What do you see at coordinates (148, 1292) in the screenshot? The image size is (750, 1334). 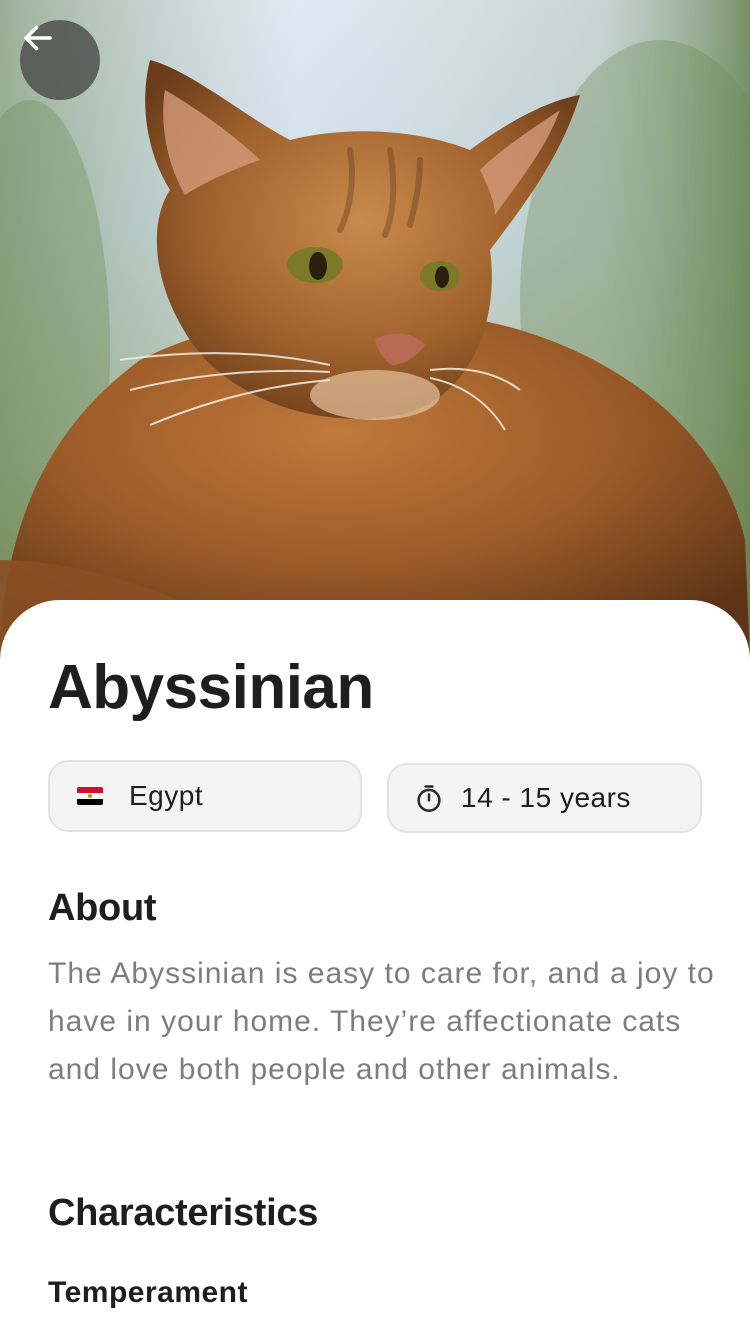 I see `temperament-label: Temperament` at bounding box center [148, 1292].